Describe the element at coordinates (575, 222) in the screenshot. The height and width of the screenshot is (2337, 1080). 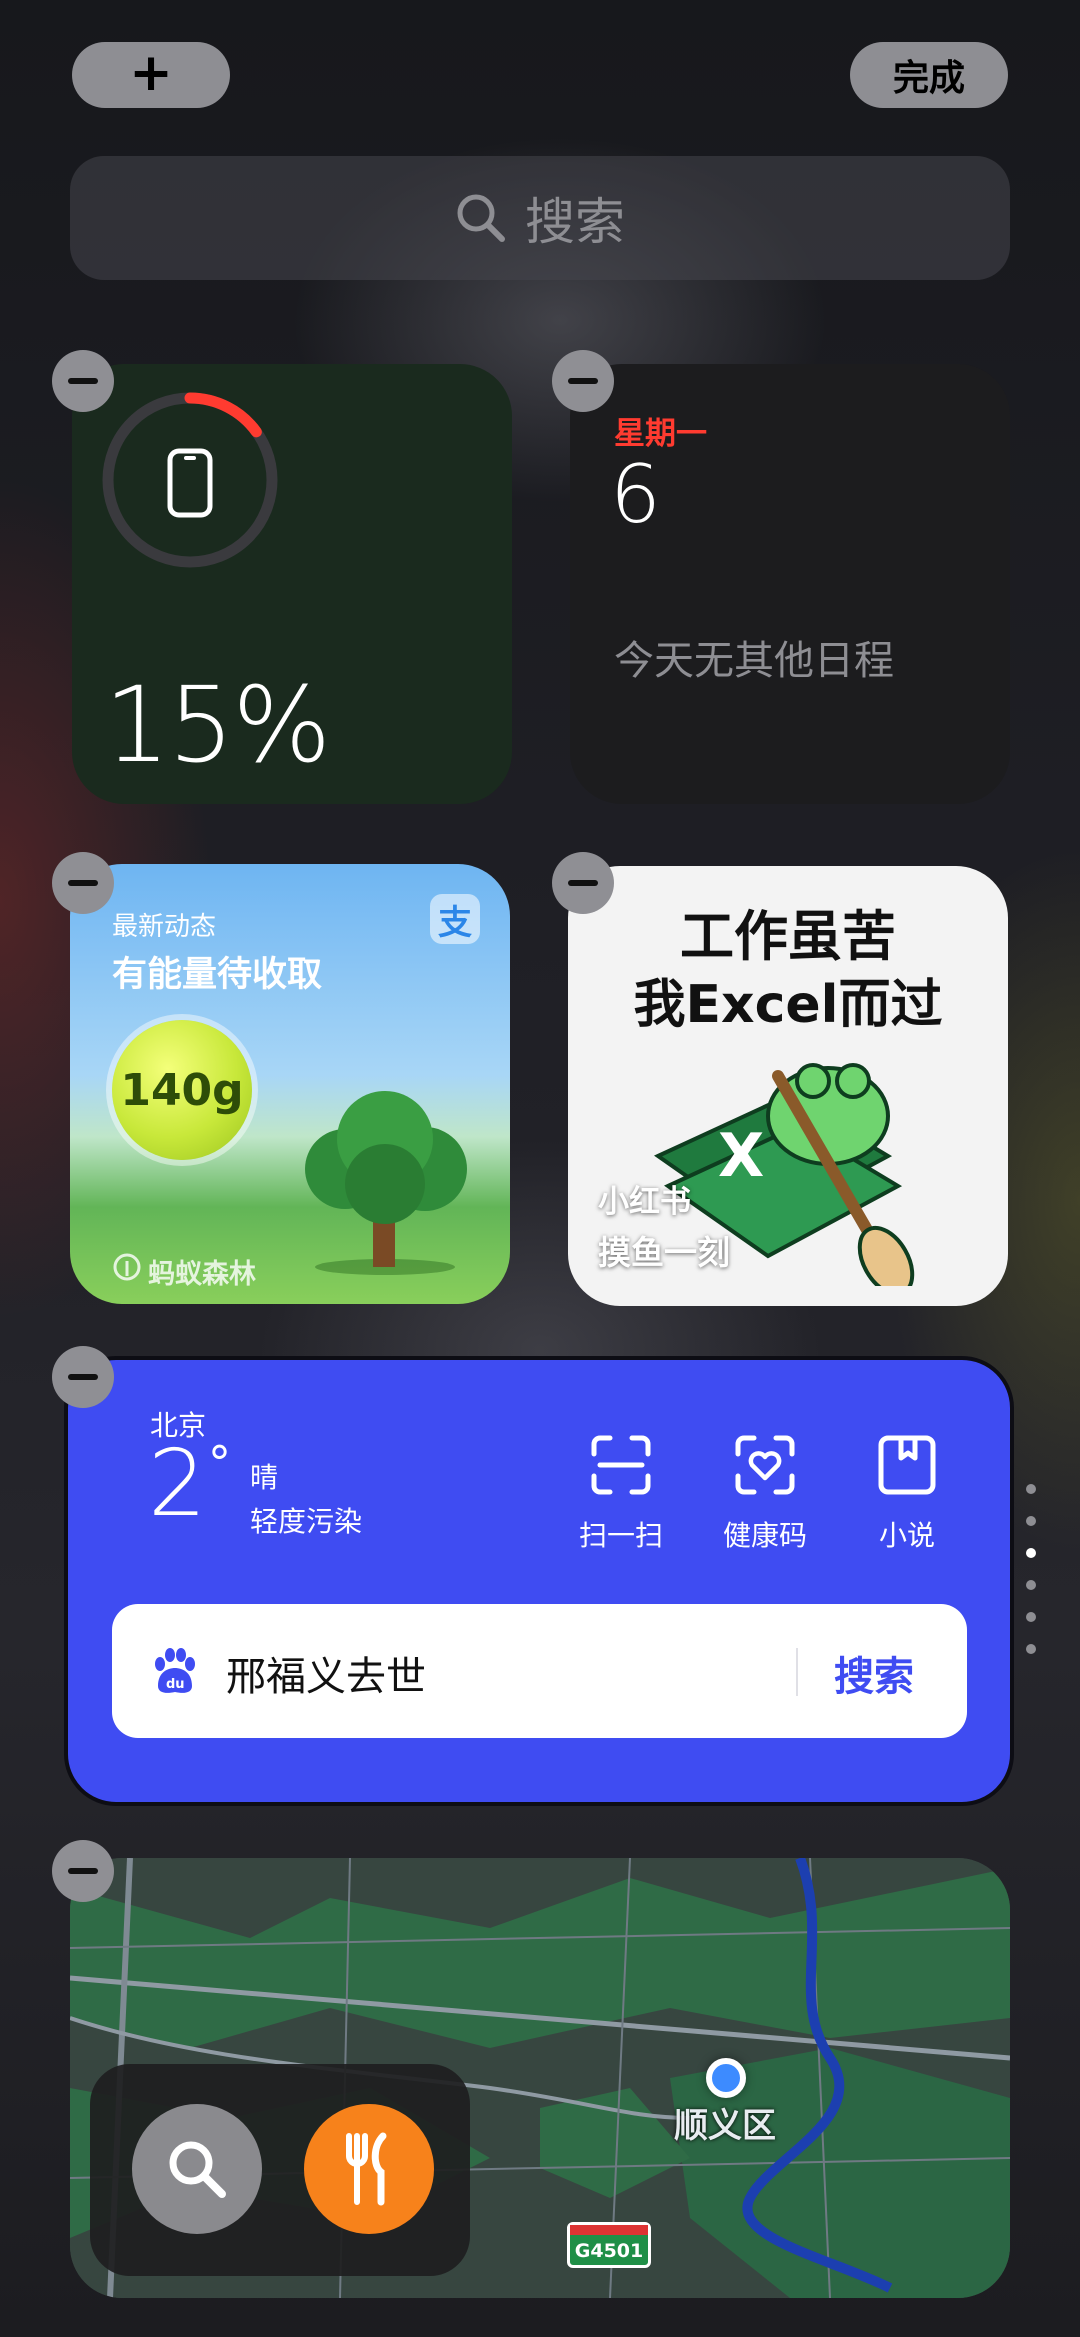
I see `search-placeholder: 搜索` at that location.